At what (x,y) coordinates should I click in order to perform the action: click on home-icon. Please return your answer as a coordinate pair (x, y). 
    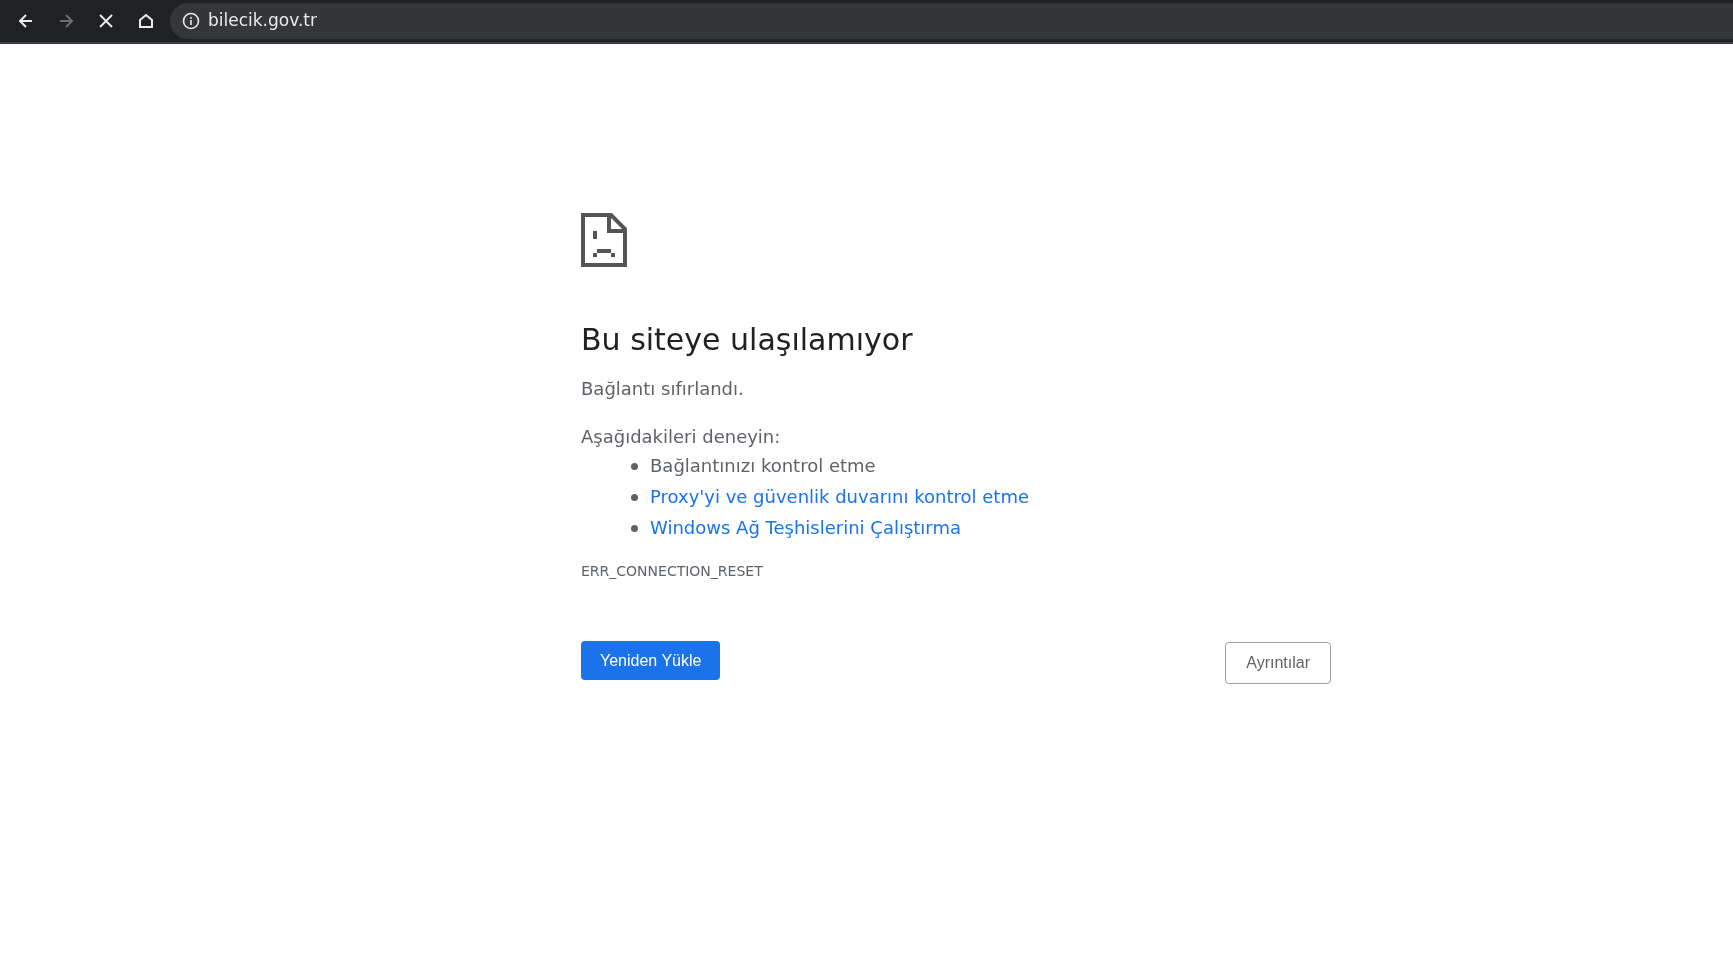
    Looking at the image, I should click on (146, 21).